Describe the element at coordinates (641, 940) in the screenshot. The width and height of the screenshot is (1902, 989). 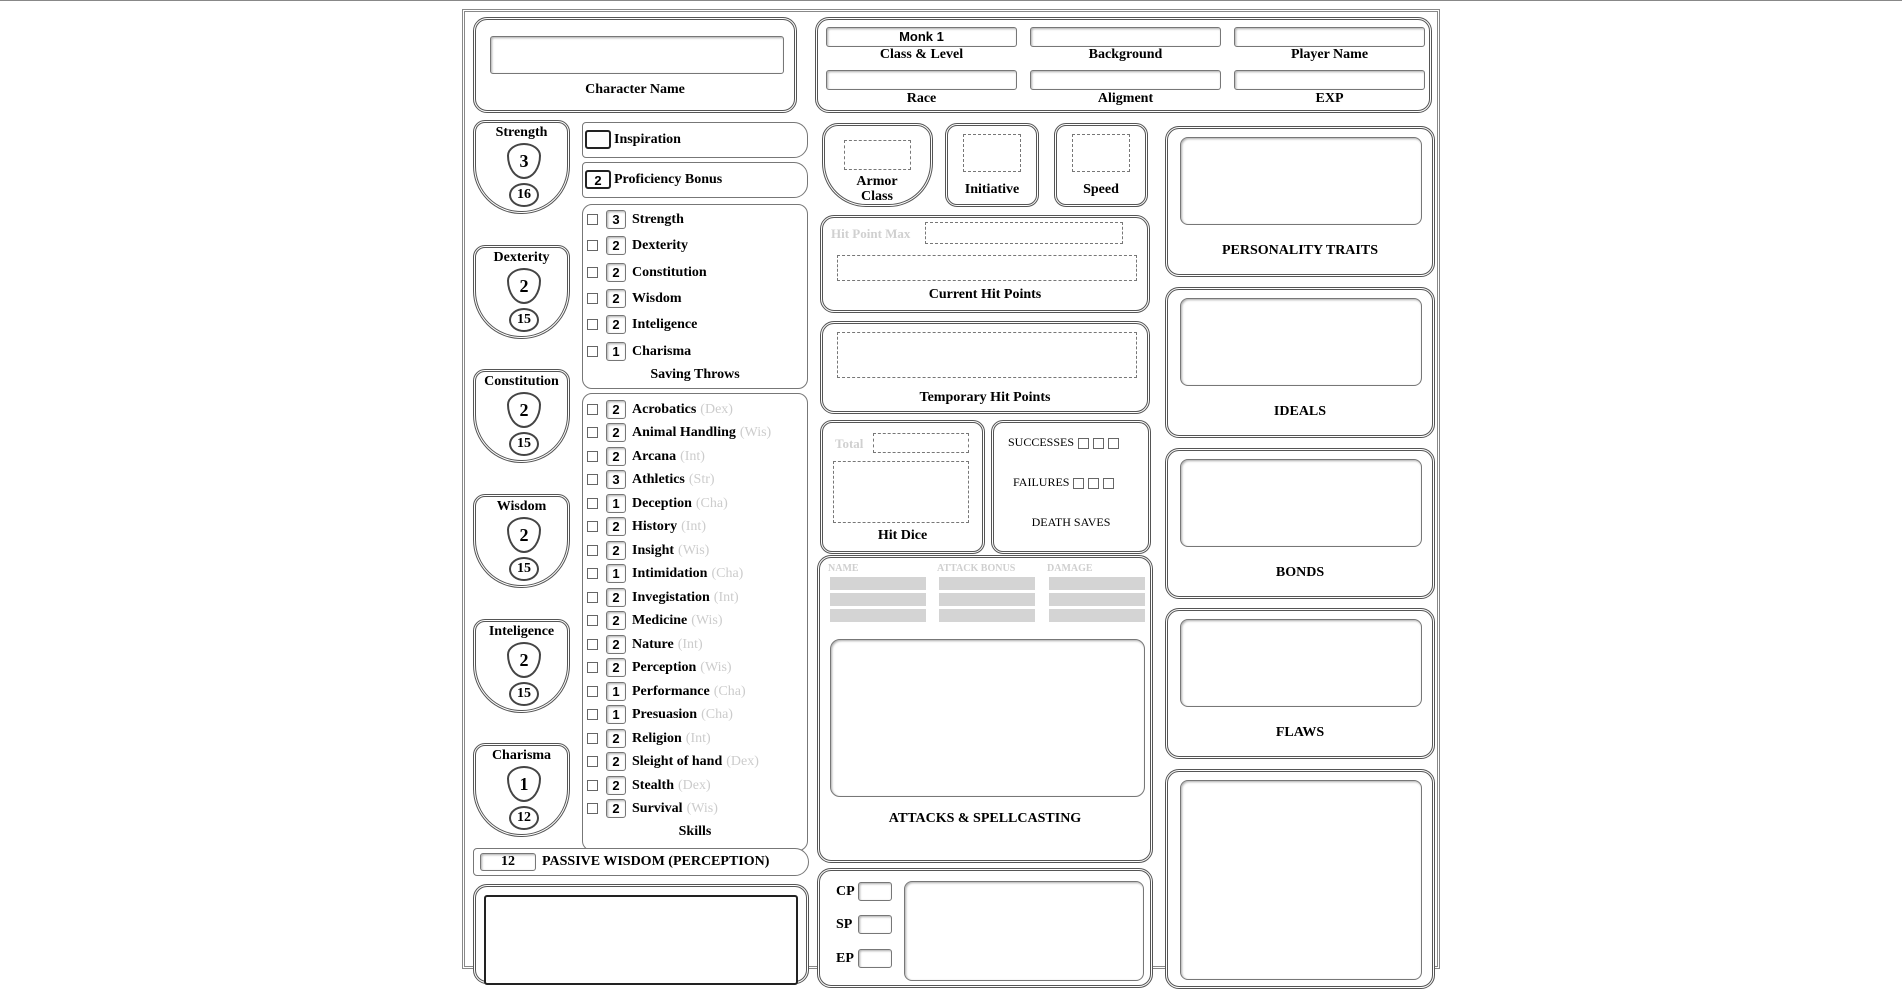
I see `proficiencies-languages-input` at that location.